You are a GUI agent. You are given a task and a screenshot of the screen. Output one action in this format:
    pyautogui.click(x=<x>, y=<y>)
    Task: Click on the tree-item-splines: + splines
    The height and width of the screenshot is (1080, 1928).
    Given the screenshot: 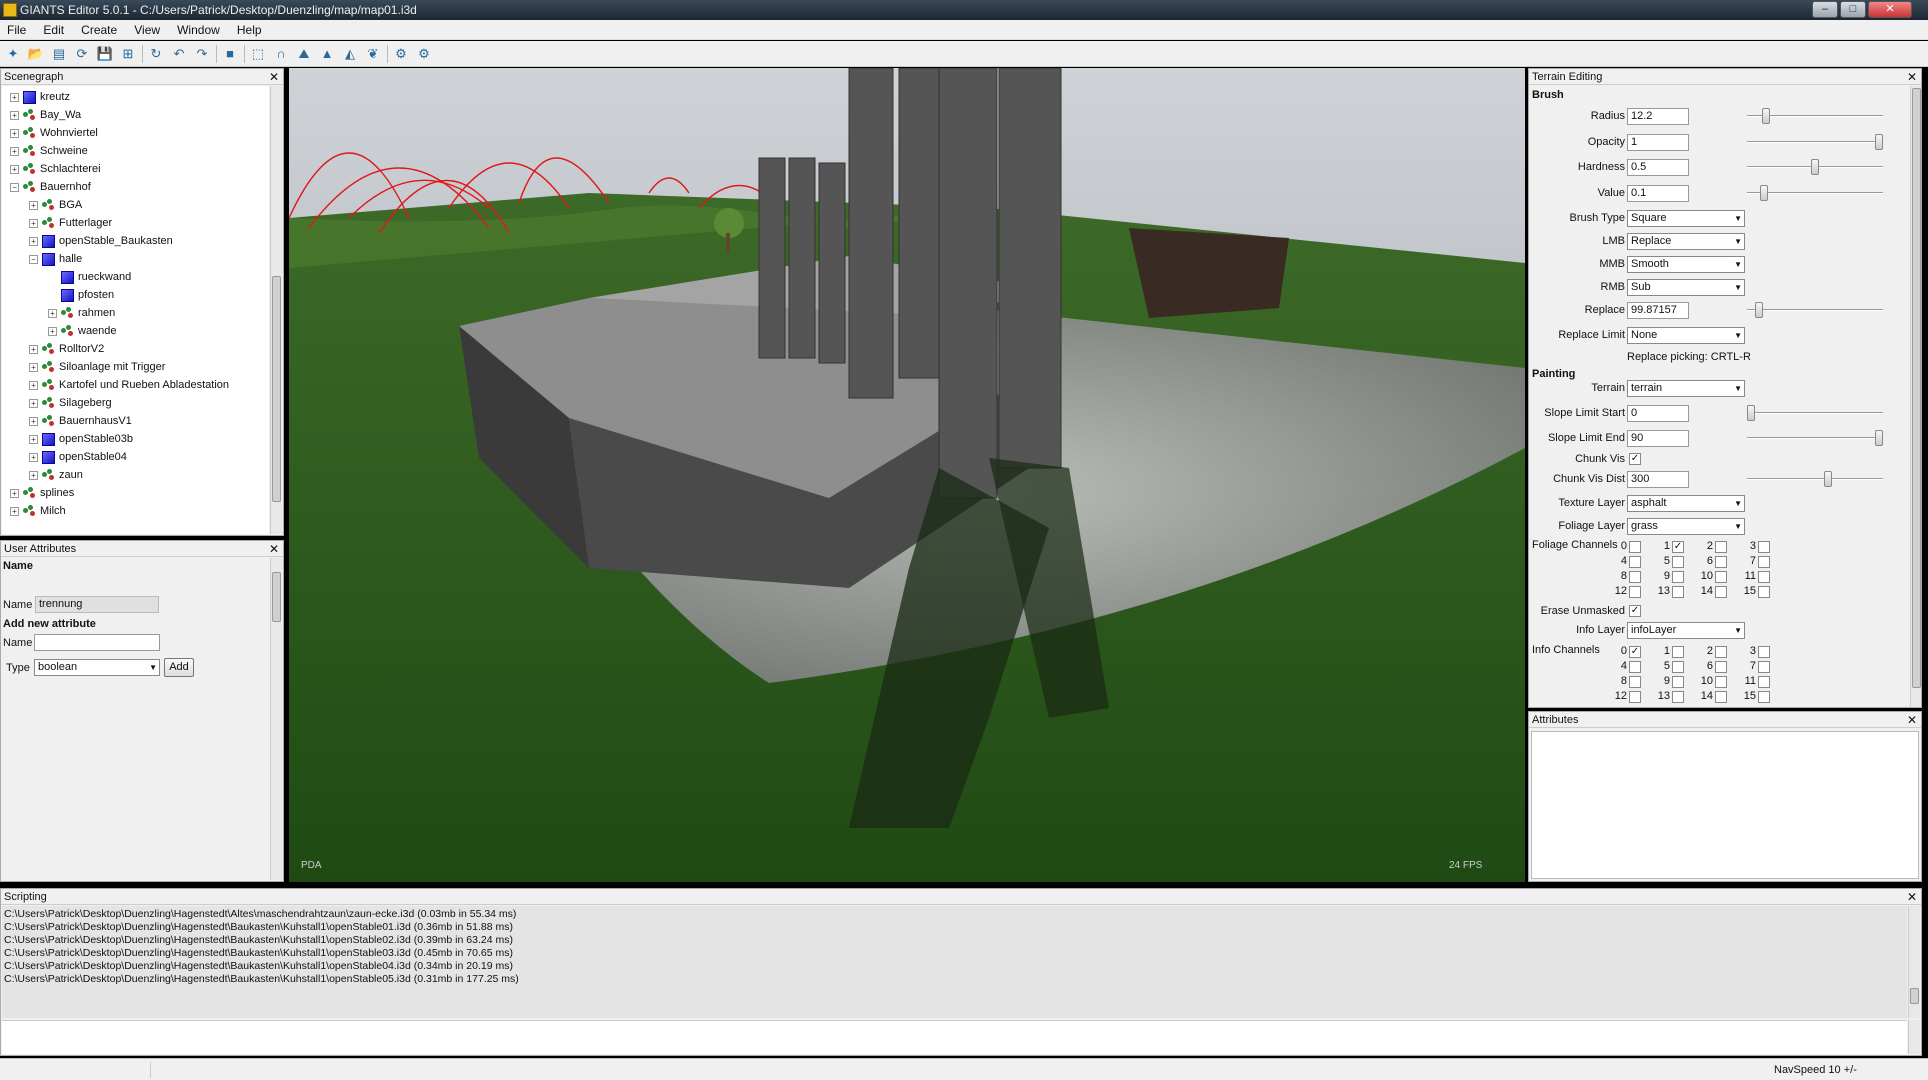 What is the action you would take?
    pyautogui.click(x=42, y=493)
    